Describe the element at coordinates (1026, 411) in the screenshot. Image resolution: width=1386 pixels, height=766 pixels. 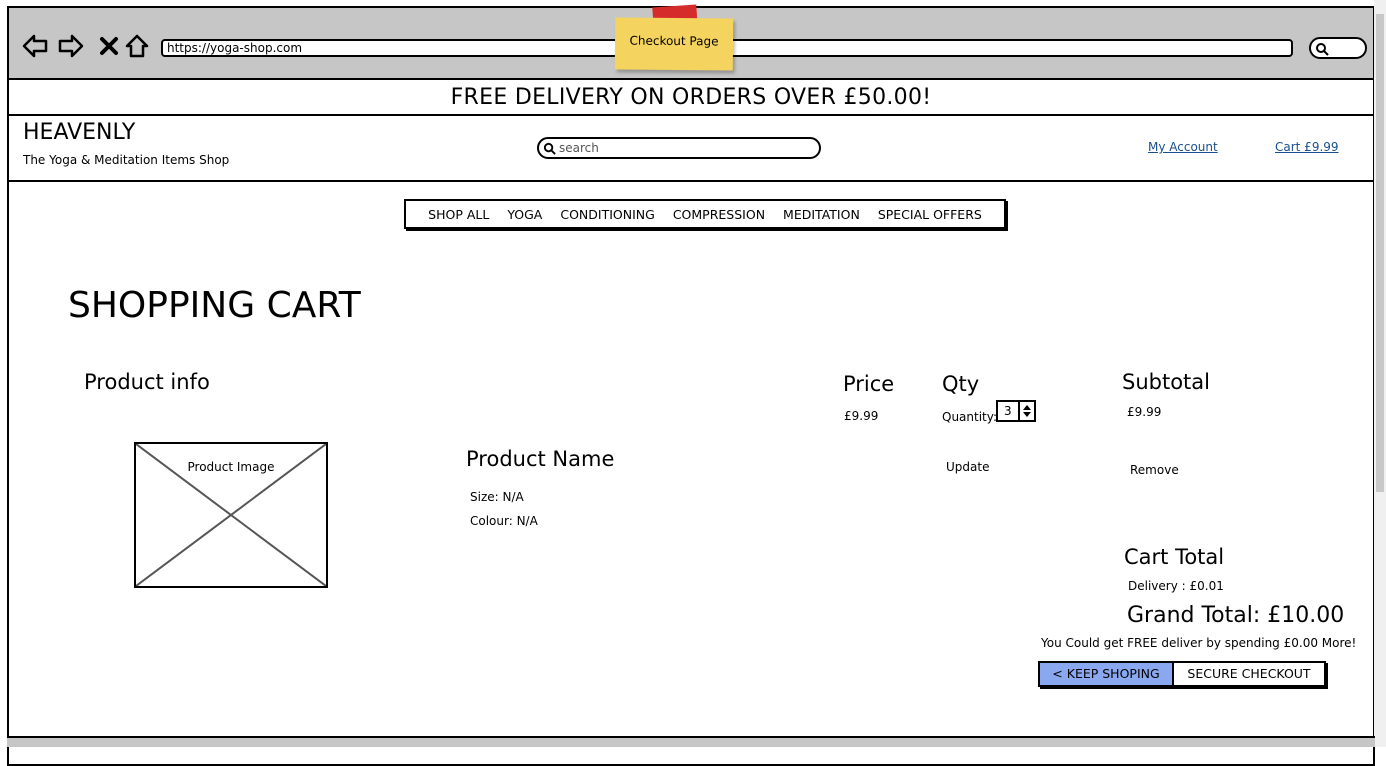
I see `spinner-arrows-icon` at that location.